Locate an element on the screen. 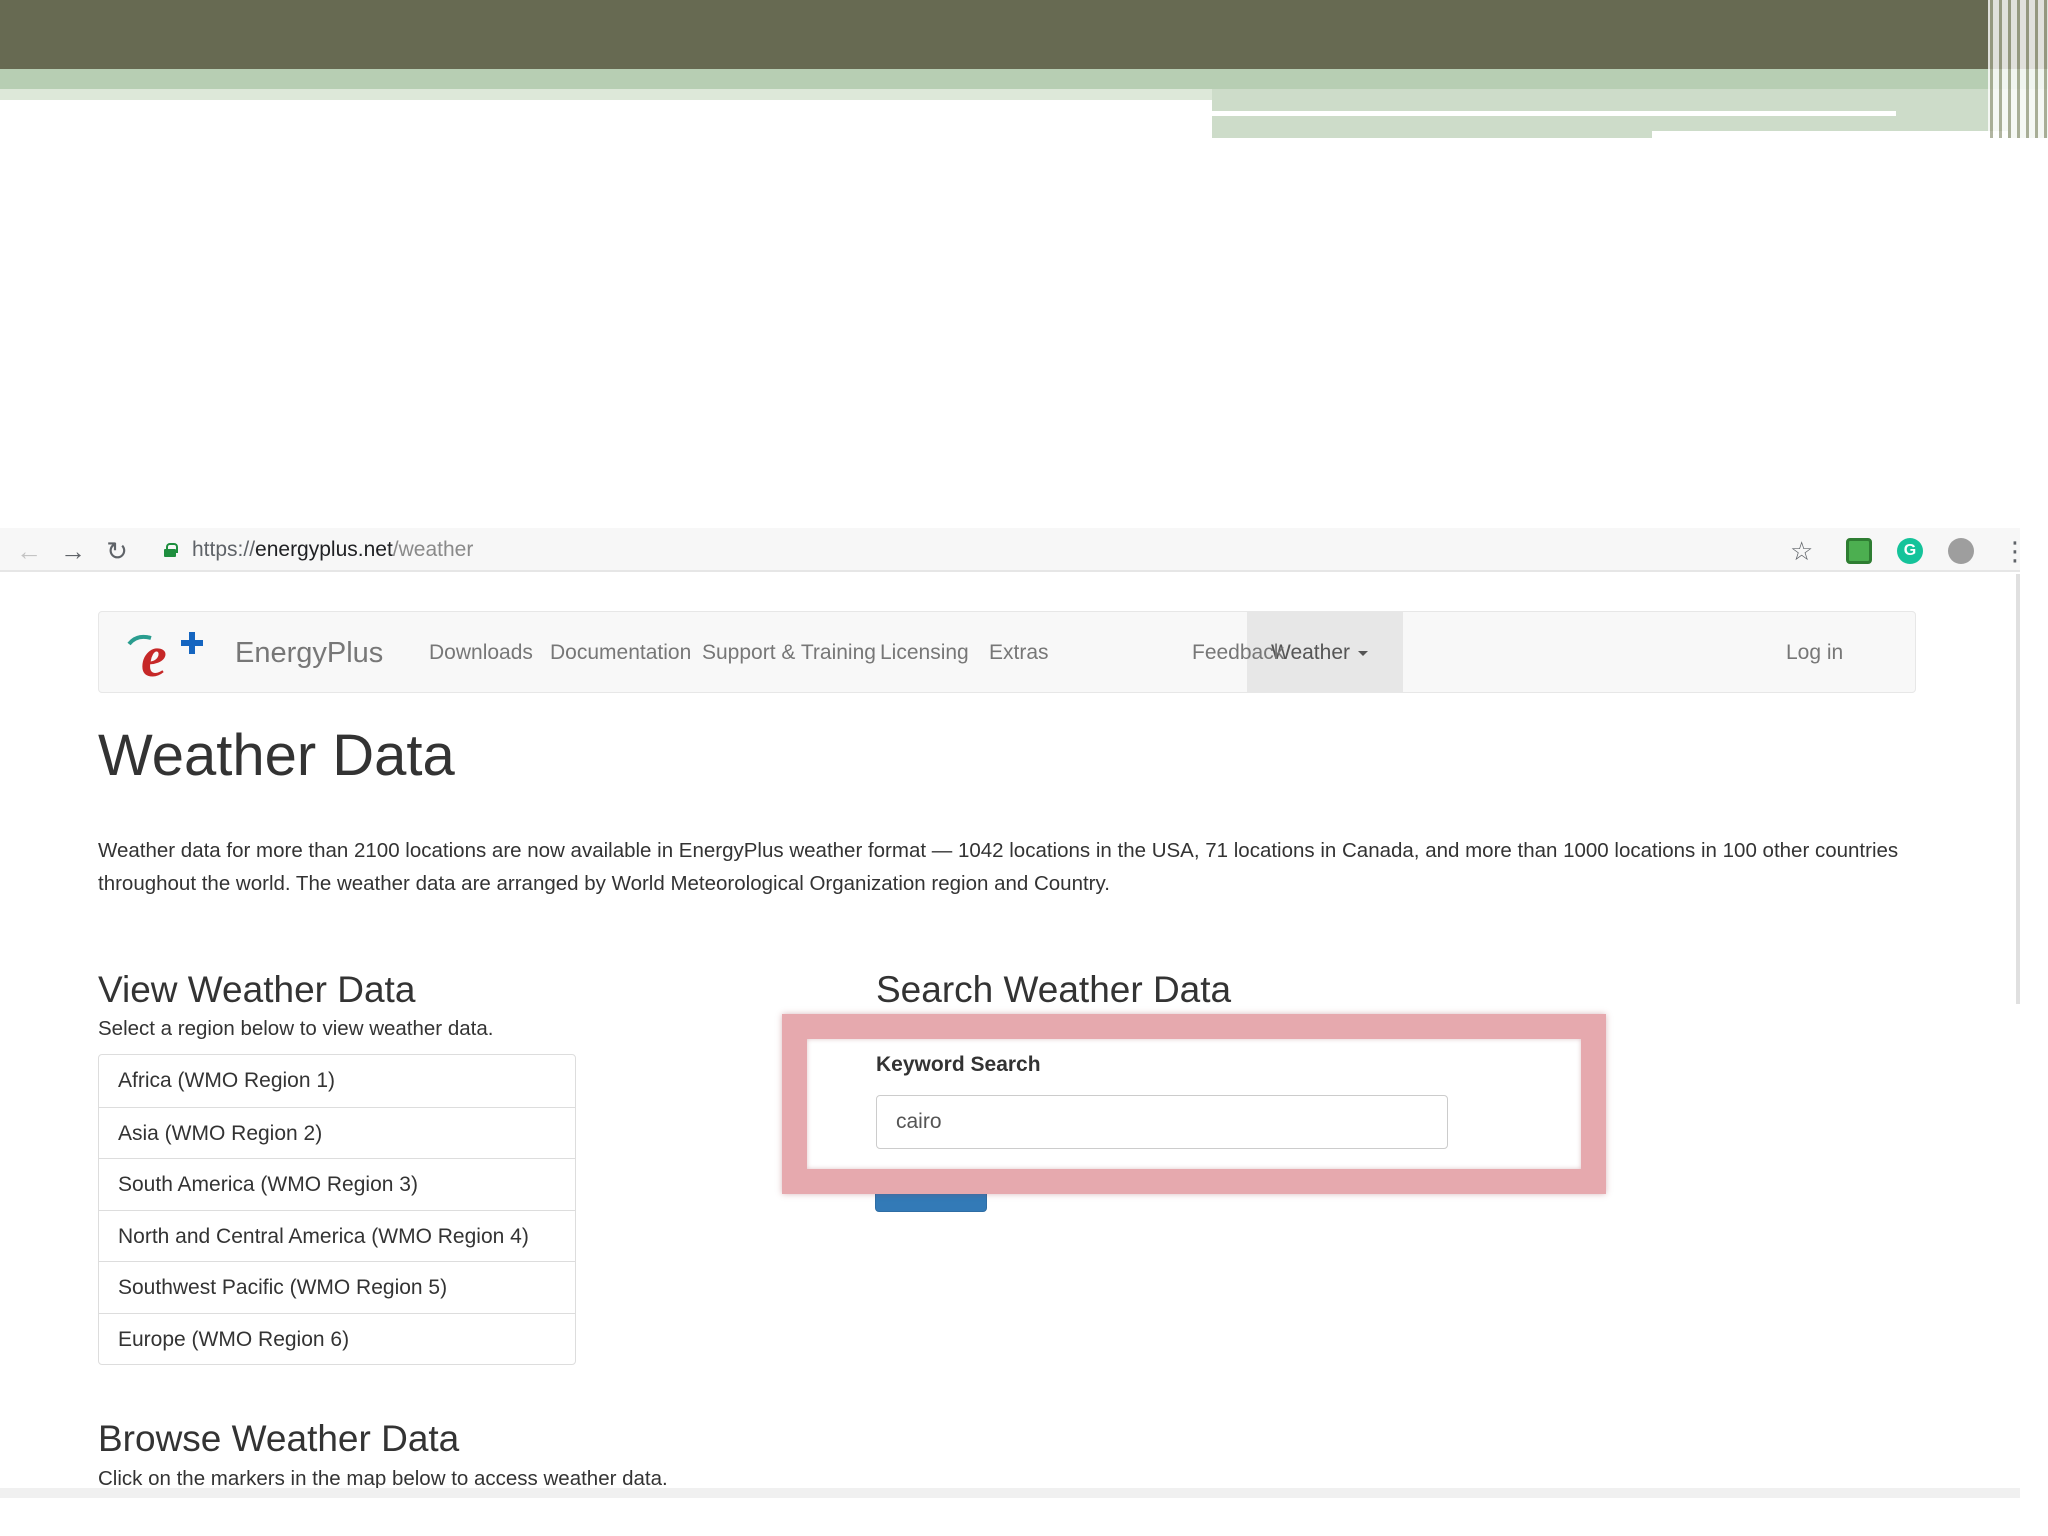 This screenshot has height=1536, width=2048. browse-weather-heading: Browse Weather Data is located at coordinates (279, 1438).